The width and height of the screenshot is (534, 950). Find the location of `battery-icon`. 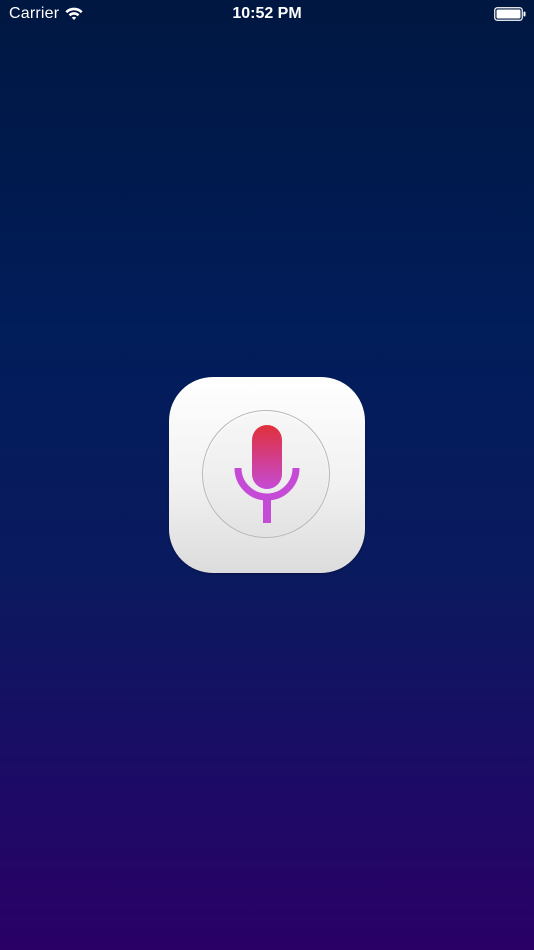

battery-icon is located at coordinates (510, 14).